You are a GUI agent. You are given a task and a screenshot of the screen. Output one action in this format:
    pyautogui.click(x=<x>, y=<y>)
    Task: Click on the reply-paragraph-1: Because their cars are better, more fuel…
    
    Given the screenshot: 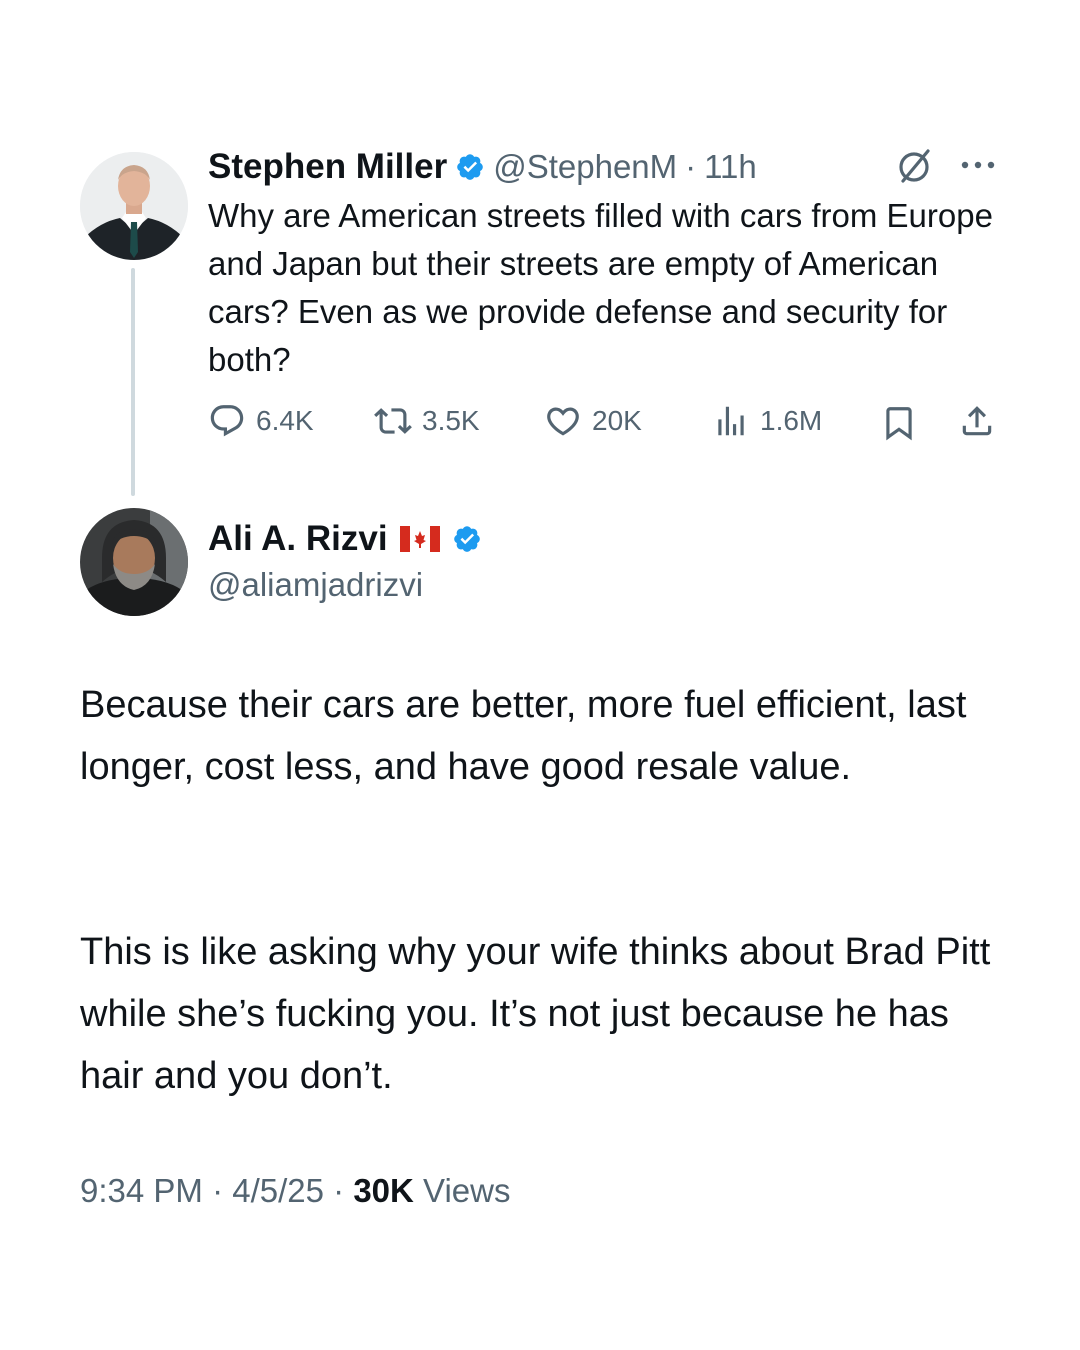 What is the action you would take?
    pyautogui.click(x=523, y=736)
    